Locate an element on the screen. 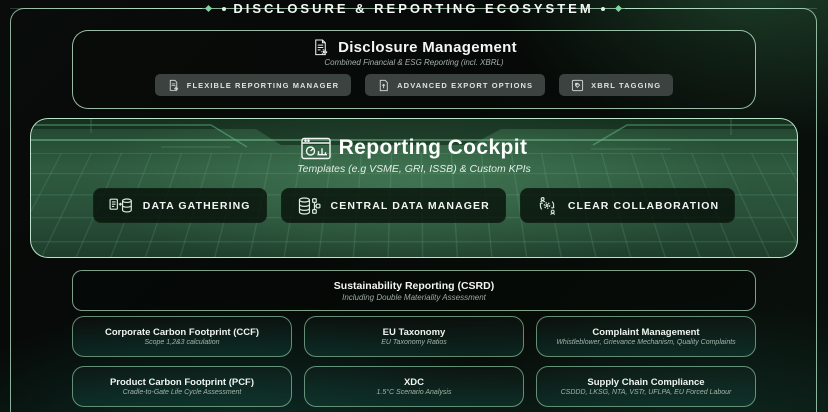 The image size is (828, 412). module-card-xdc: XDC 1.5°C Scenario Analysis is located at coordinates (414, 386).